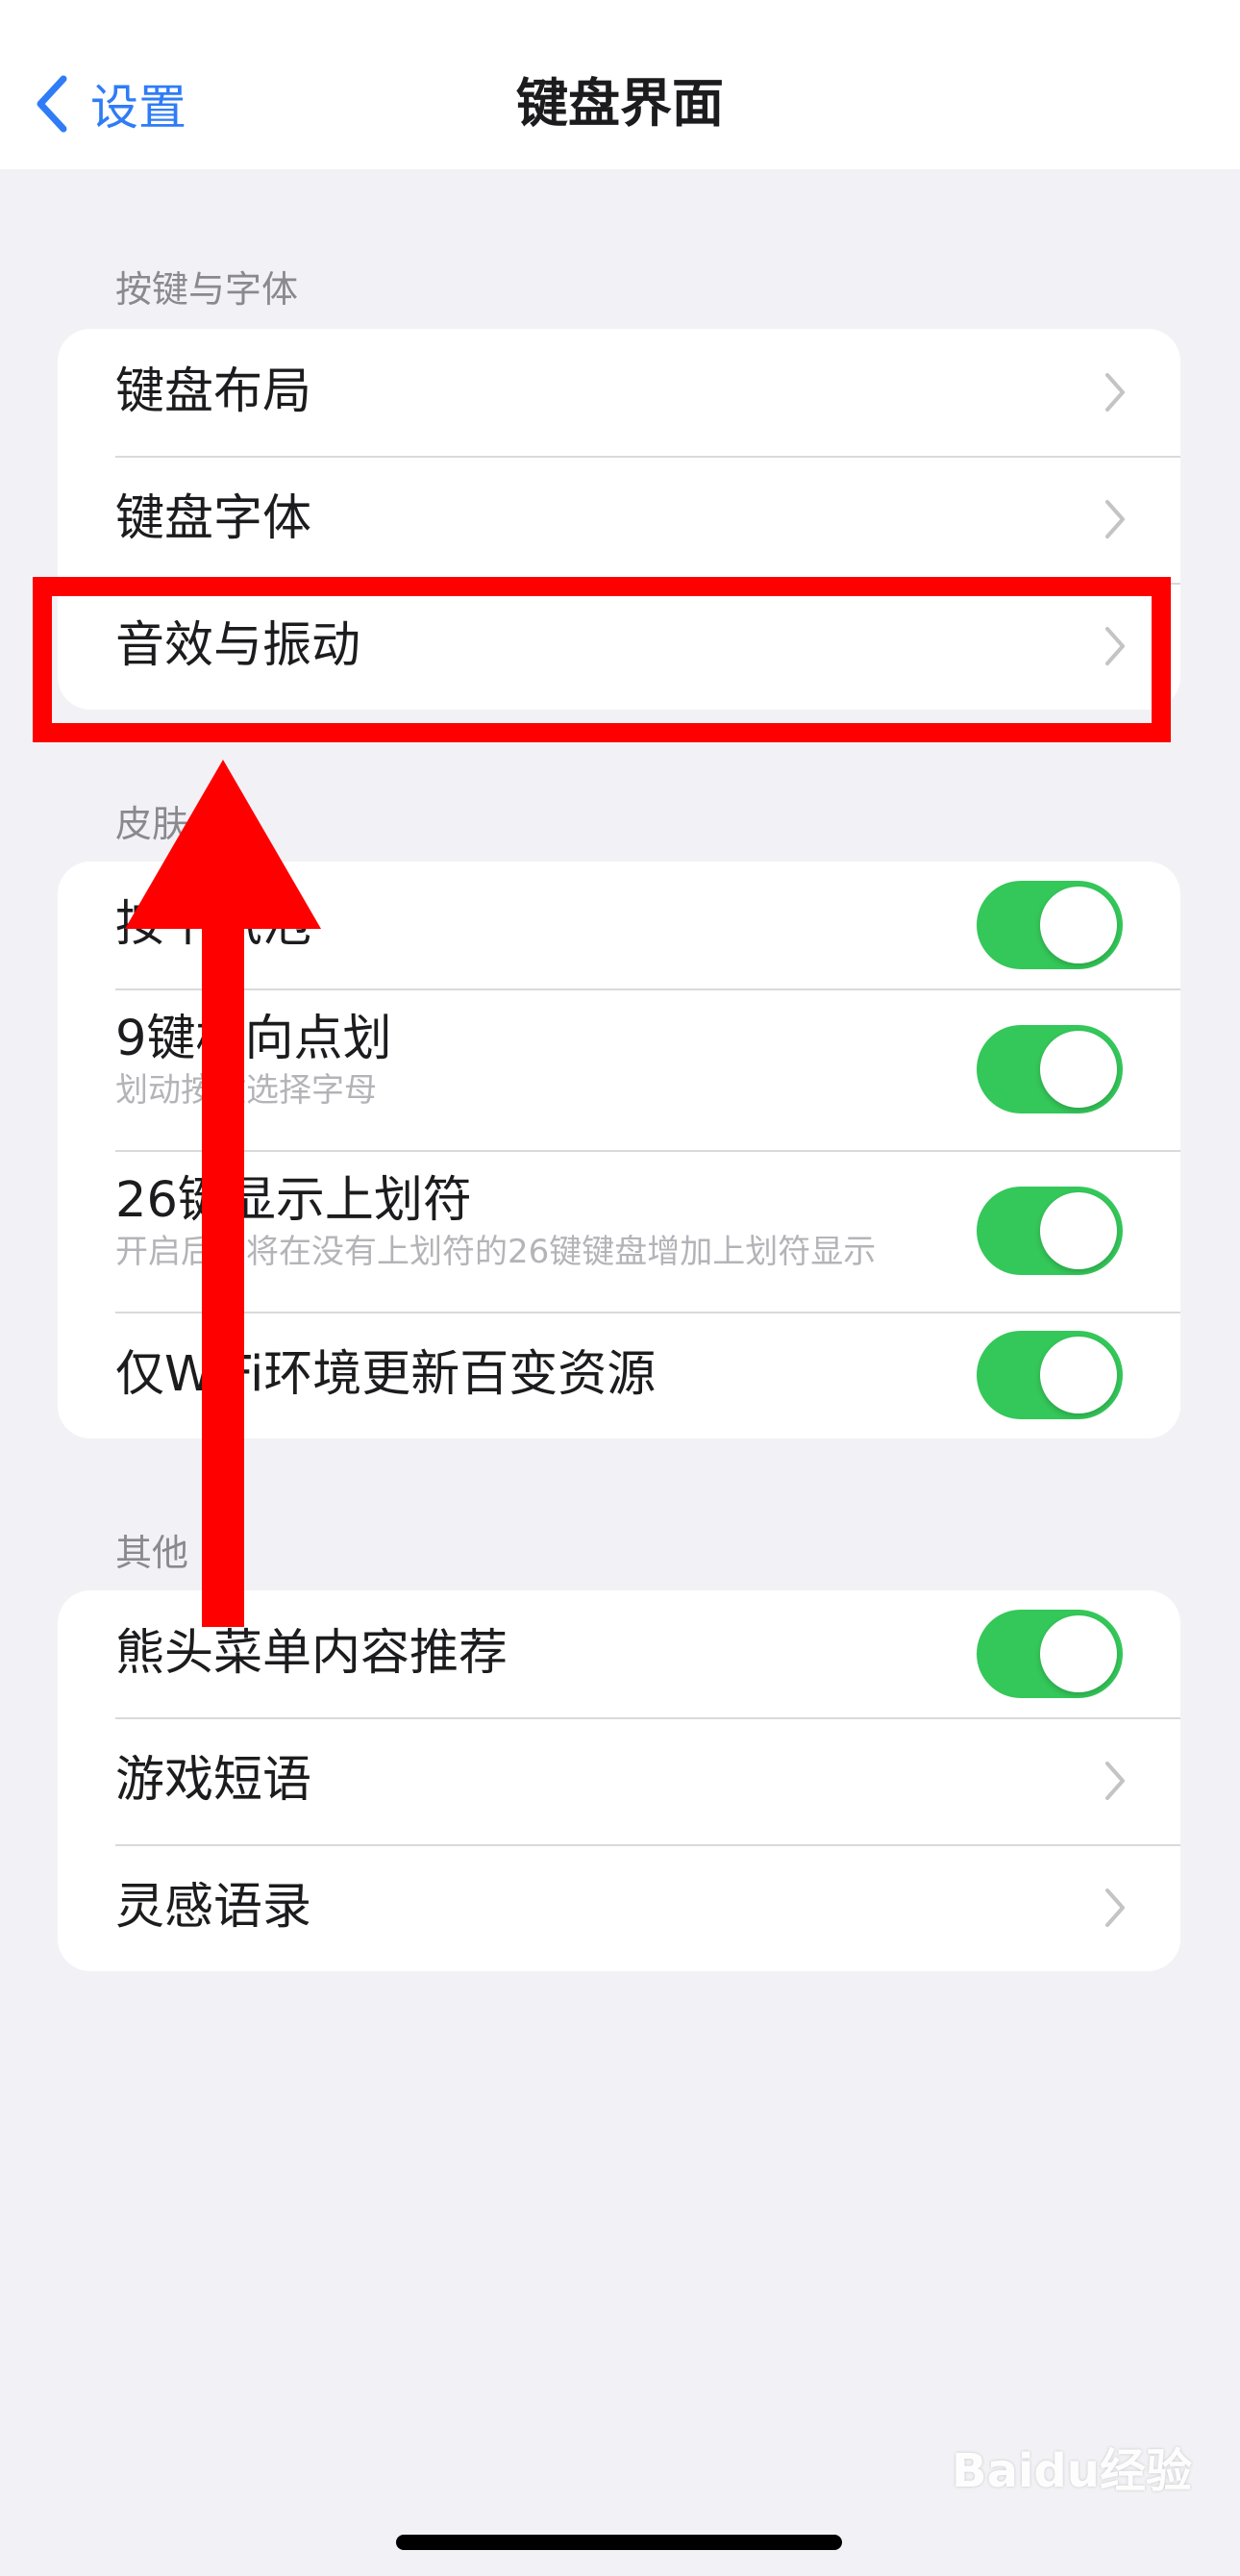 The width and height of the screenshot is (1240, 2576). I want to click on bear-menu-label: 熊头菜单内容推荐, so click(311, 1653).